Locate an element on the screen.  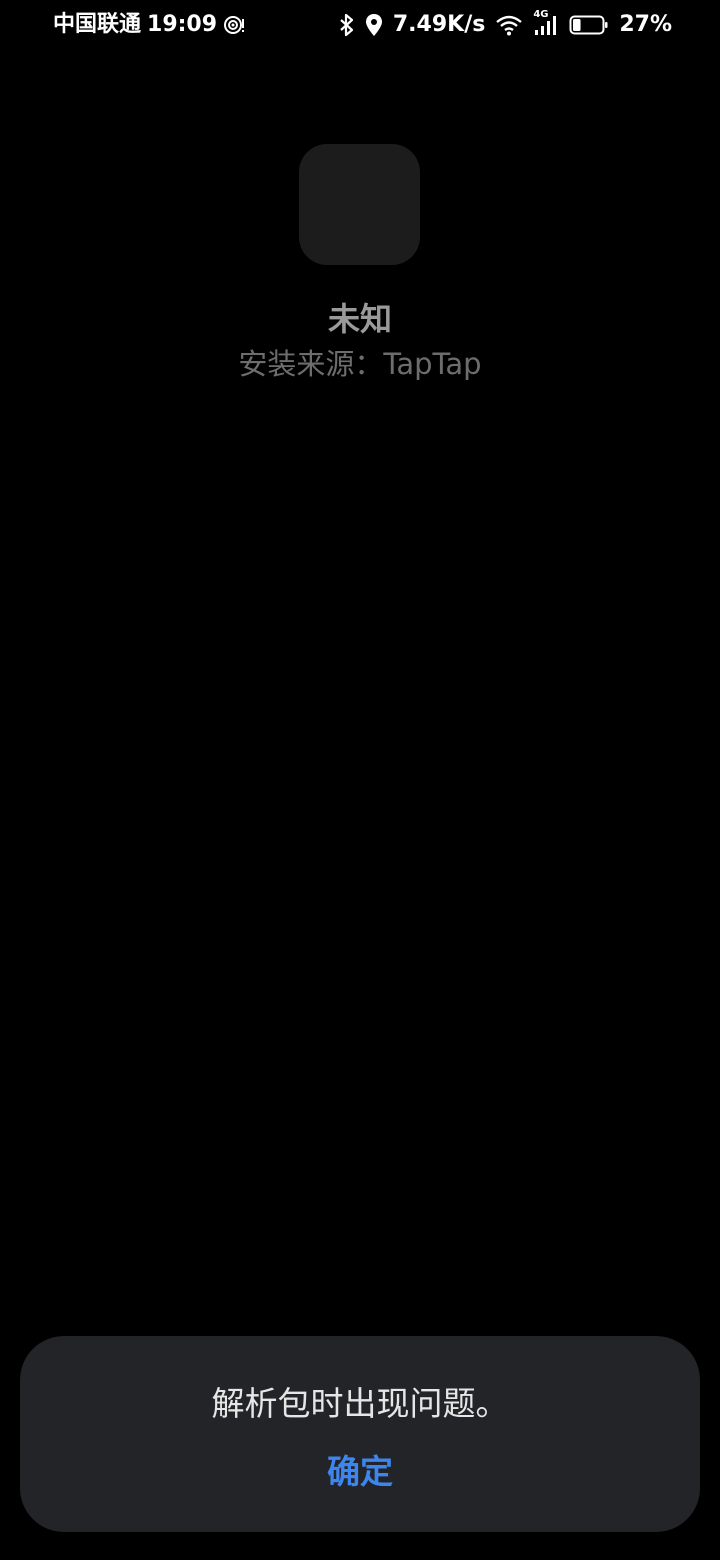
status-right: 7.49K/s 4G 27% is located at coordinates (505, 25).